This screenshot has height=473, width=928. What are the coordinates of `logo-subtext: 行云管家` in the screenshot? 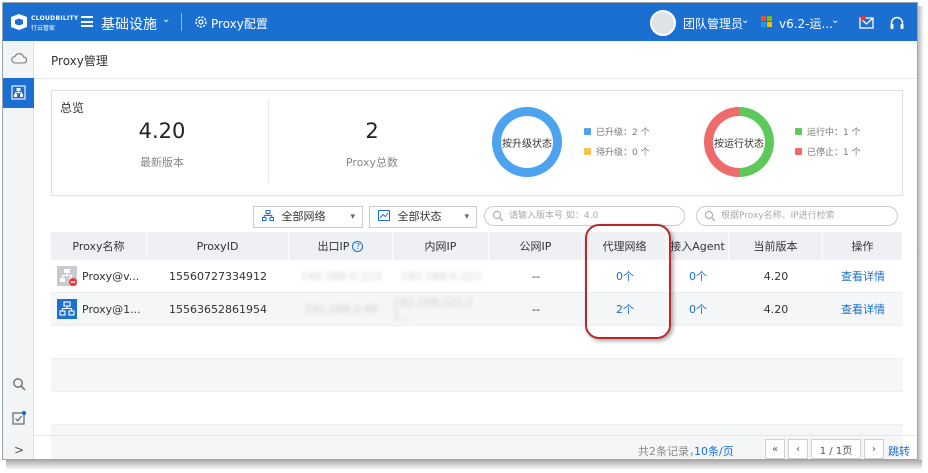 It's located at (43, 28).